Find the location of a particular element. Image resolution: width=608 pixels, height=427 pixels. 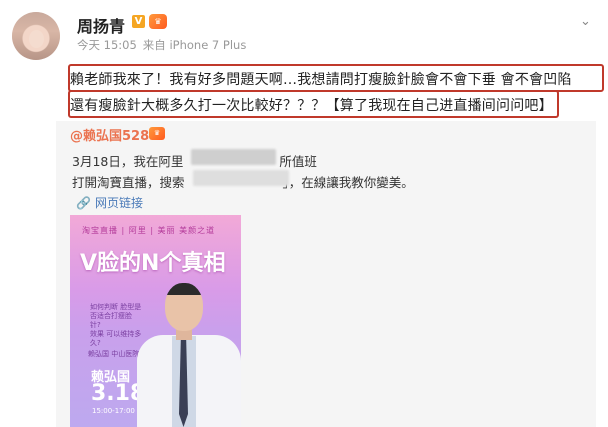

doctor-head is located at coordinates (184, 307).